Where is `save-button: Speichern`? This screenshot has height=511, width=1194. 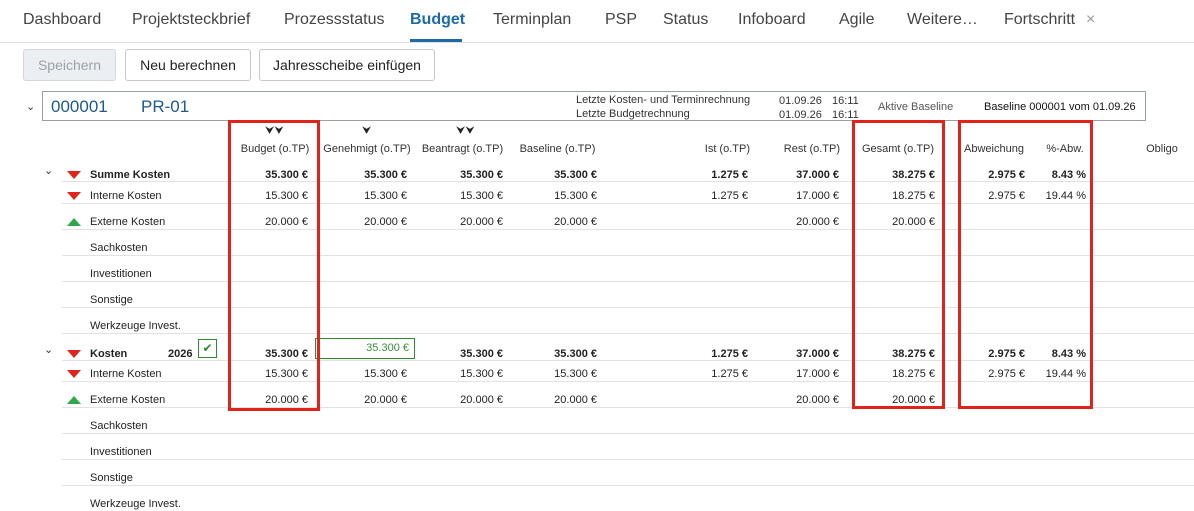 save-button: Speichern is located at coordinates (69, 65).